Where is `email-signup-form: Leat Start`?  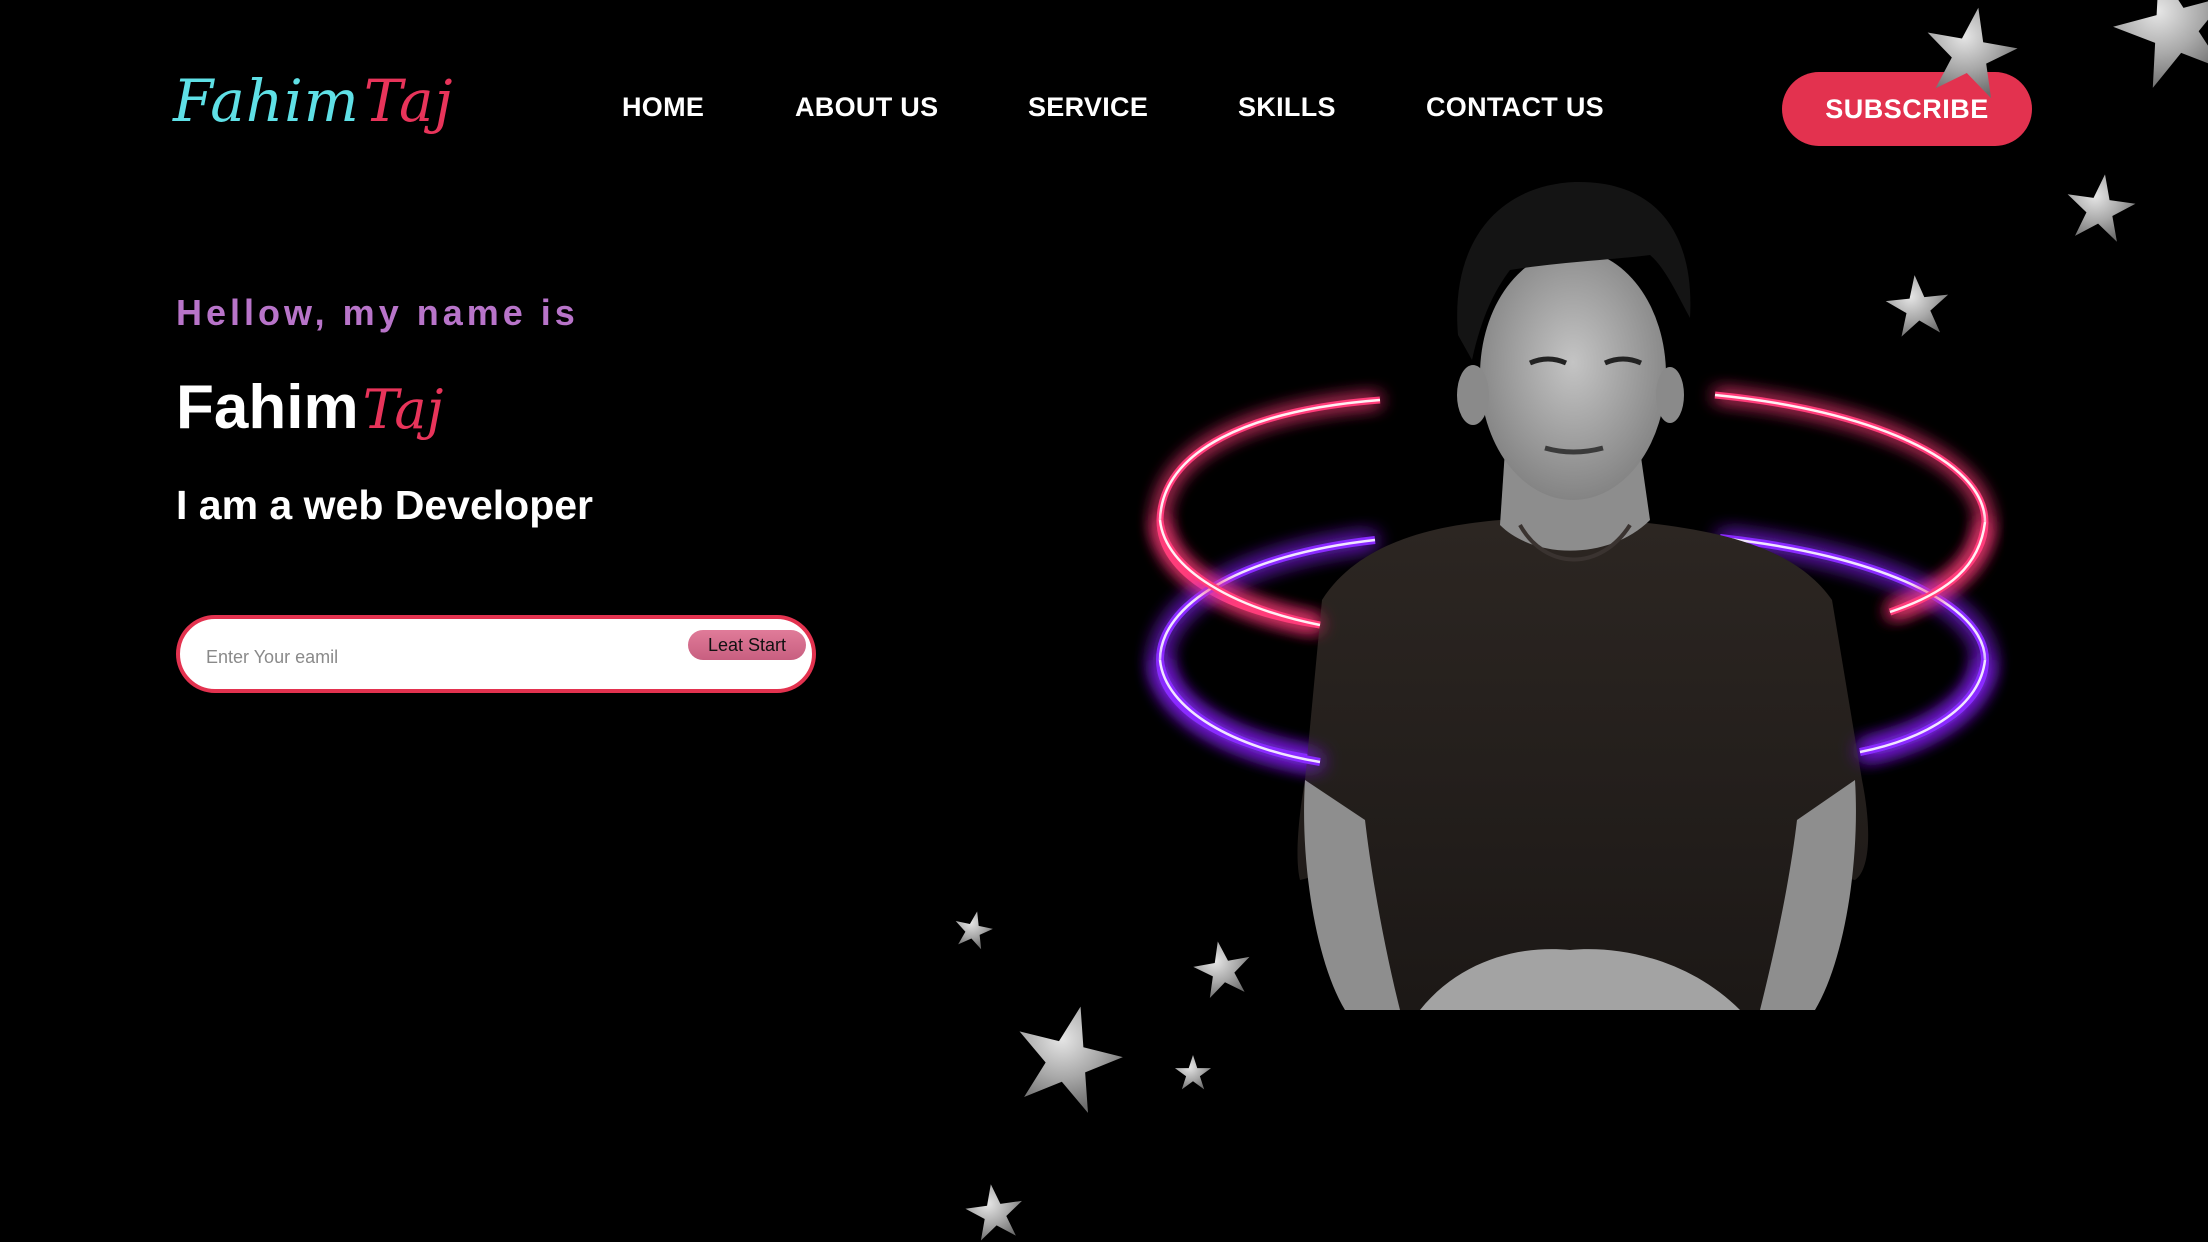
email-signup-form: Leat Start is located at coordinates (496, 654).